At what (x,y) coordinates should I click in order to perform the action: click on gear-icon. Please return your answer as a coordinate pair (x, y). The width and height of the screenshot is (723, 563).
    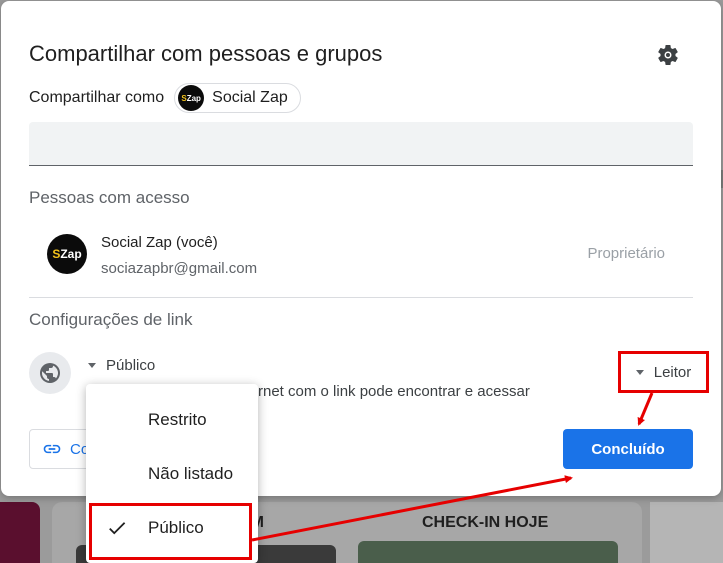
    Looking at the image, I should click on (668, 54).